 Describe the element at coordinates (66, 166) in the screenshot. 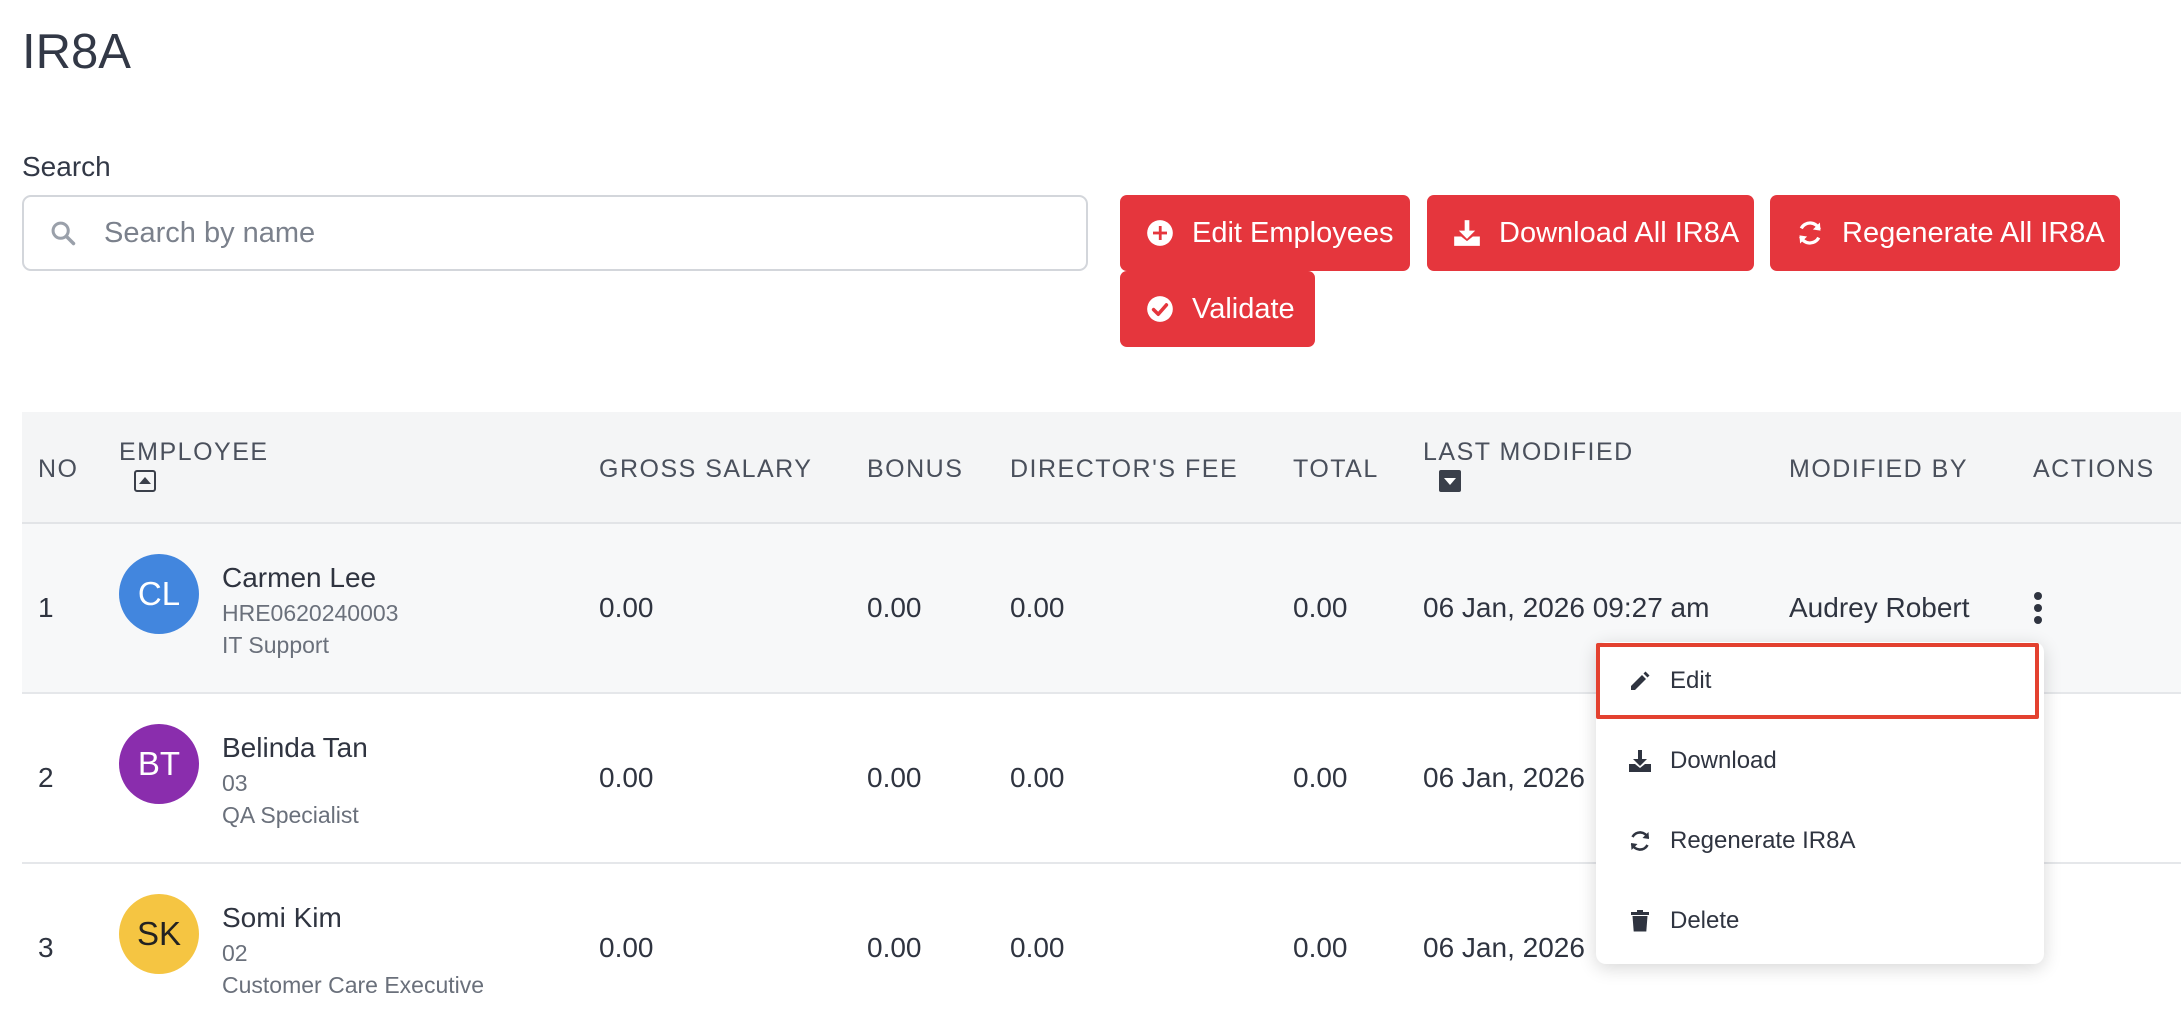

I see `search-label: Search` at that location.